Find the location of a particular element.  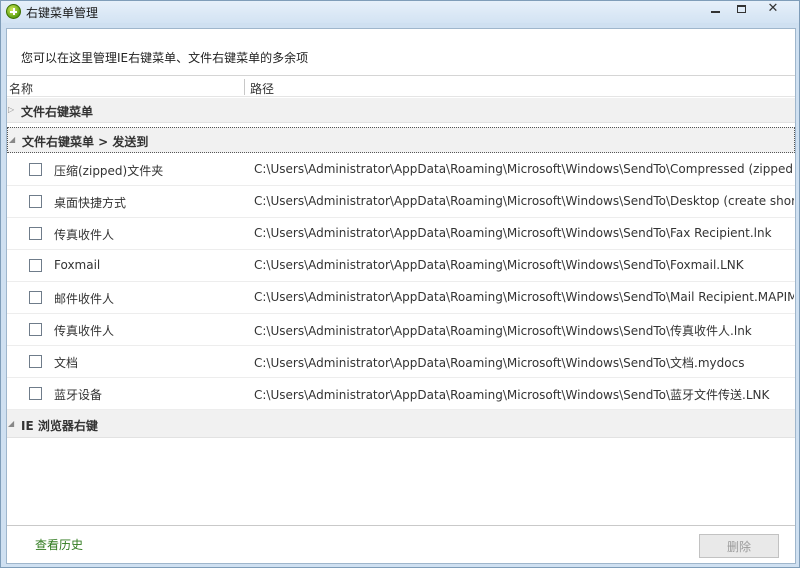

maximize-icon is located at coordinates (741, 9).